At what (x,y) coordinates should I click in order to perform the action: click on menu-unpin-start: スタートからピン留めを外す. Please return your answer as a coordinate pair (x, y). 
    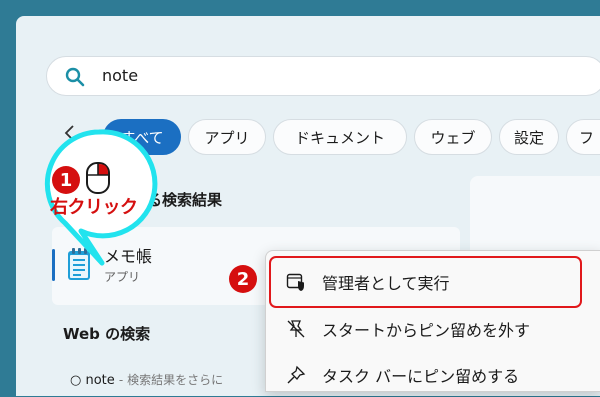
    Looking at the image, I should click on (433, 328).